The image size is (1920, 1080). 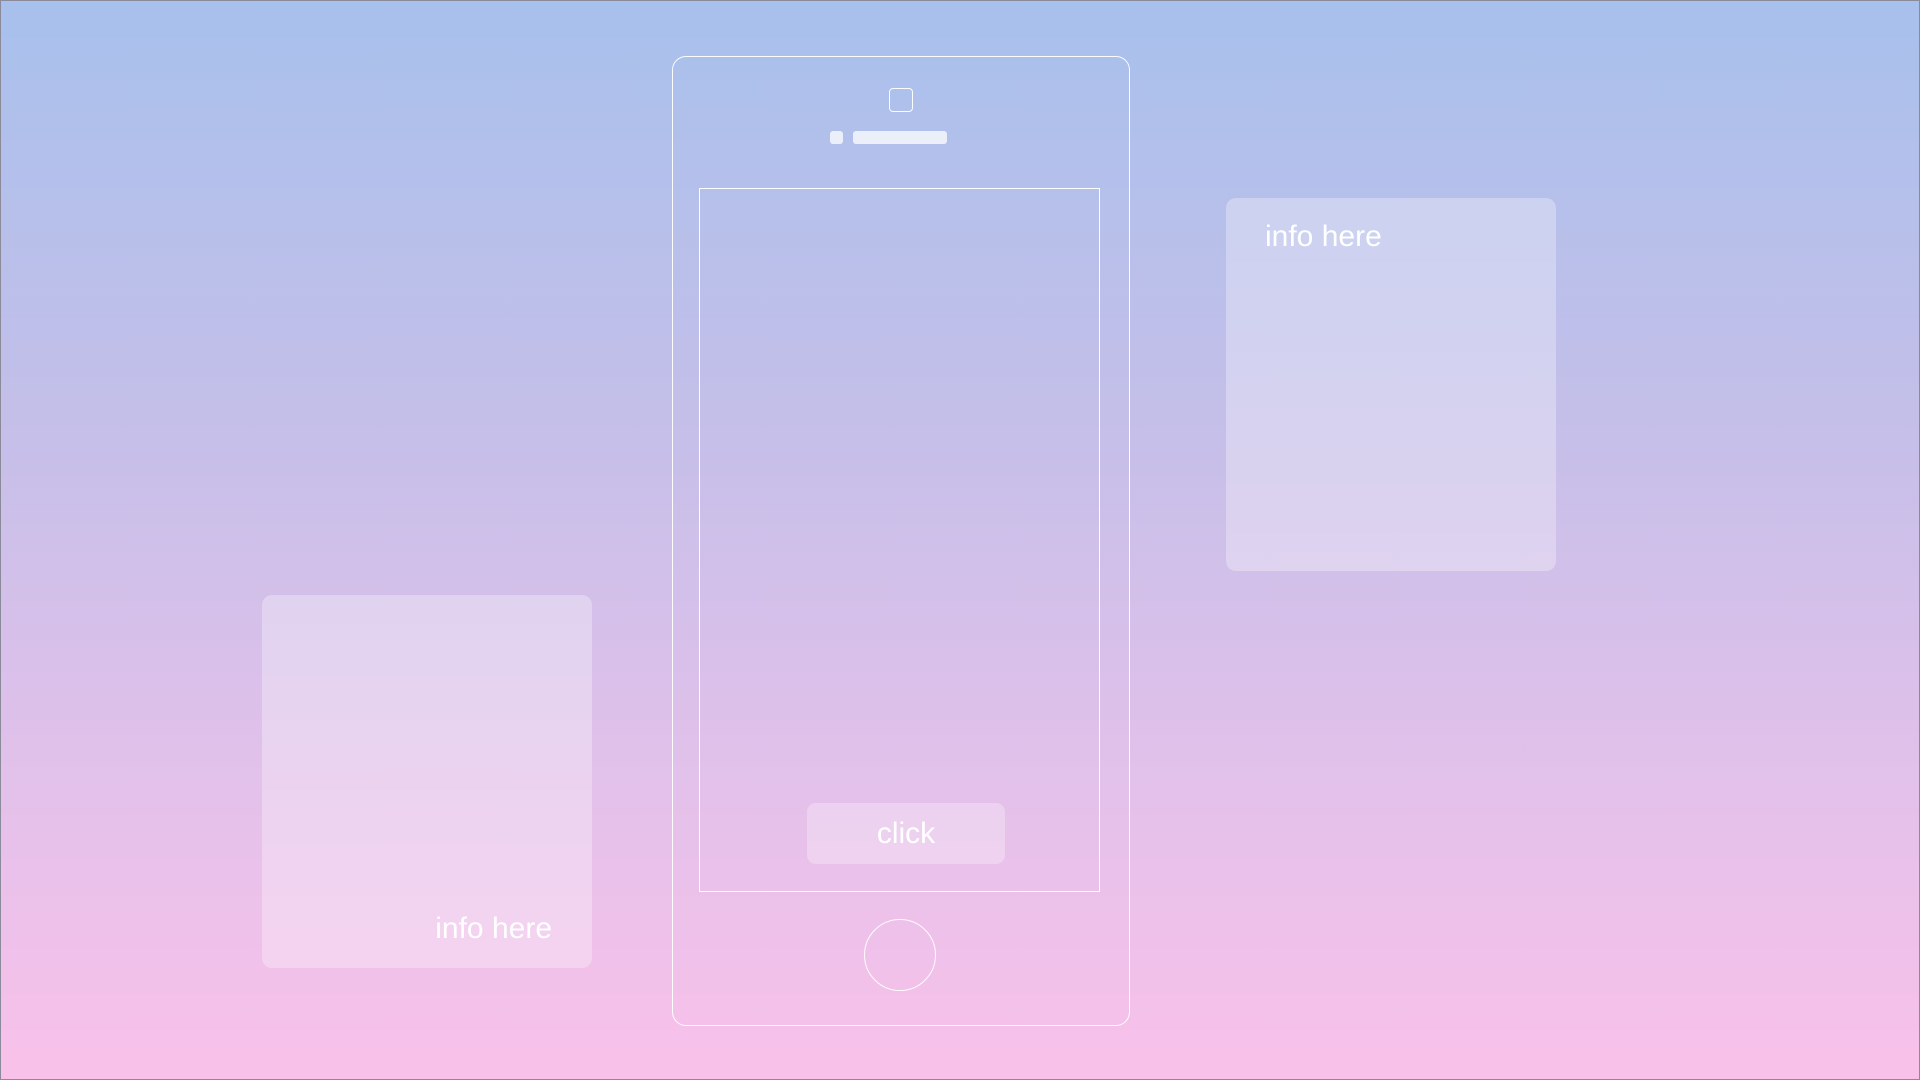 What do you see at coordinates (836, 137) in the screenshot?
I see `sensor-dot-icon` at bounding box center [836, 137].